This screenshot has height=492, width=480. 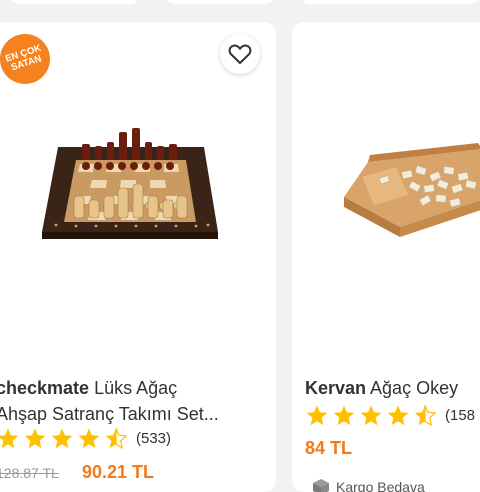 I want to click on review-count: (158, so click(x=460, y=415).